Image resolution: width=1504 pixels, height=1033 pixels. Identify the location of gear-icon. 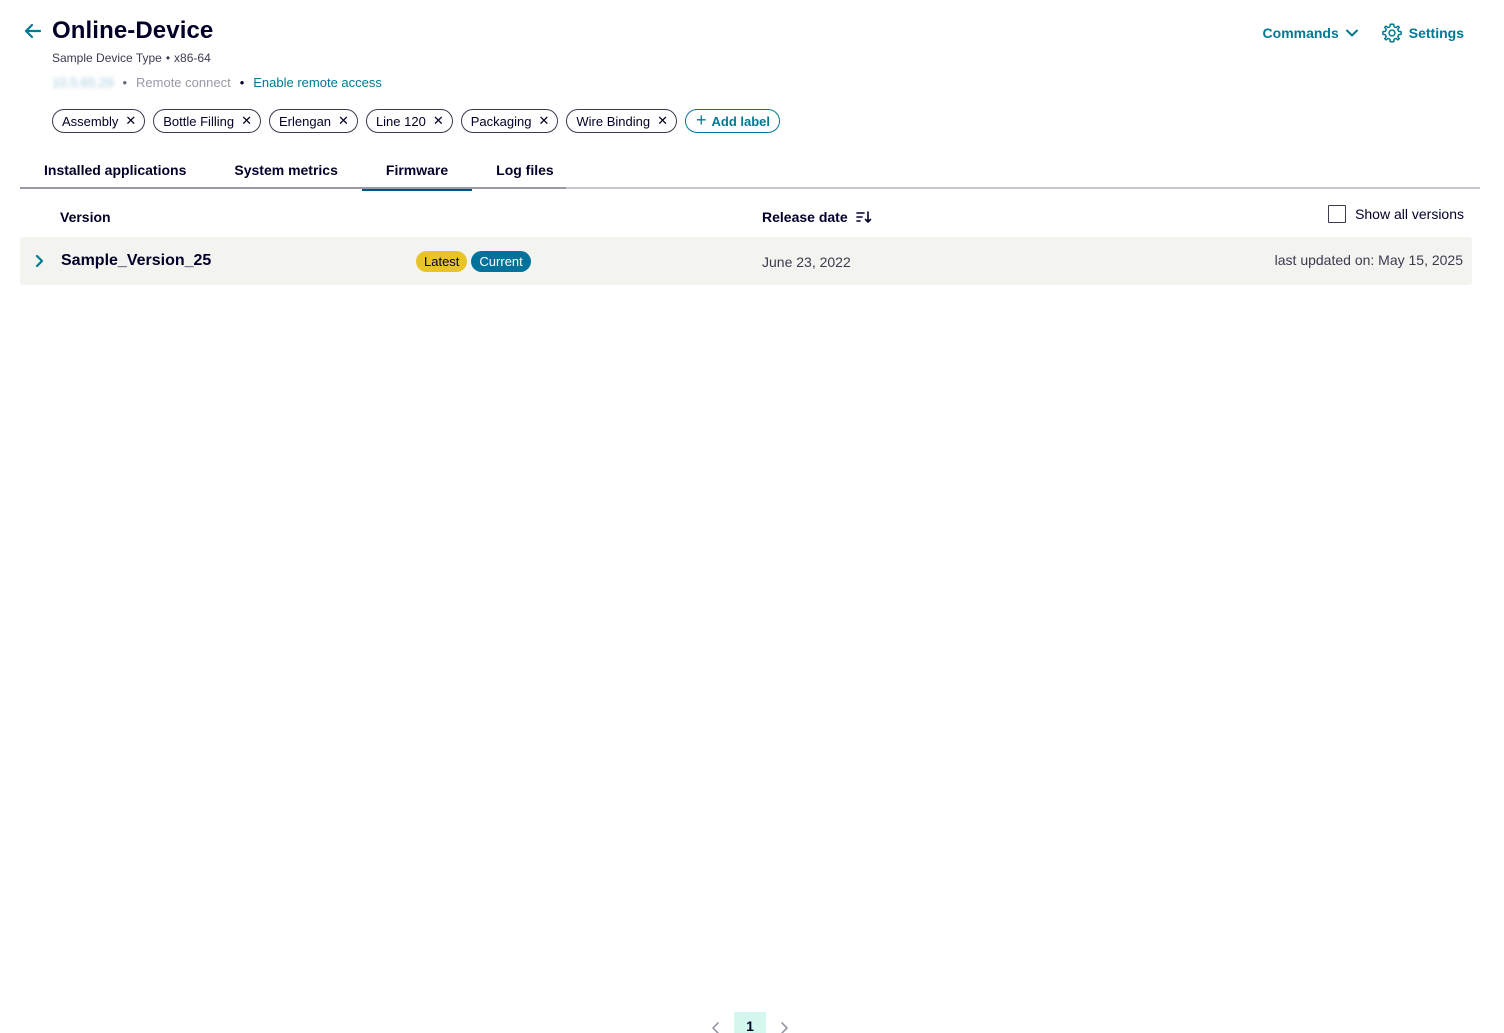
(1391, 33).